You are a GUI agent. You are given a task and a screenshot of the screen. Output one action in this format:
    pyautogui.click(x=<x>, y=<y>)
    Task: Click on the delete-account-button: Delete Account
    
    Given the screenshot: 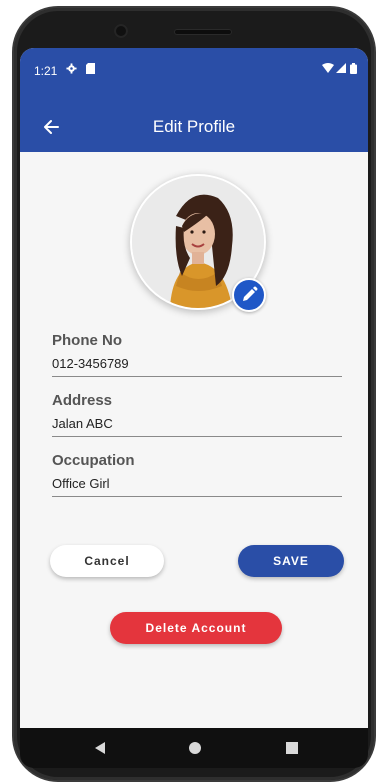 What is the action you would take?
    pyautogui.click(x=196, y=628)
    